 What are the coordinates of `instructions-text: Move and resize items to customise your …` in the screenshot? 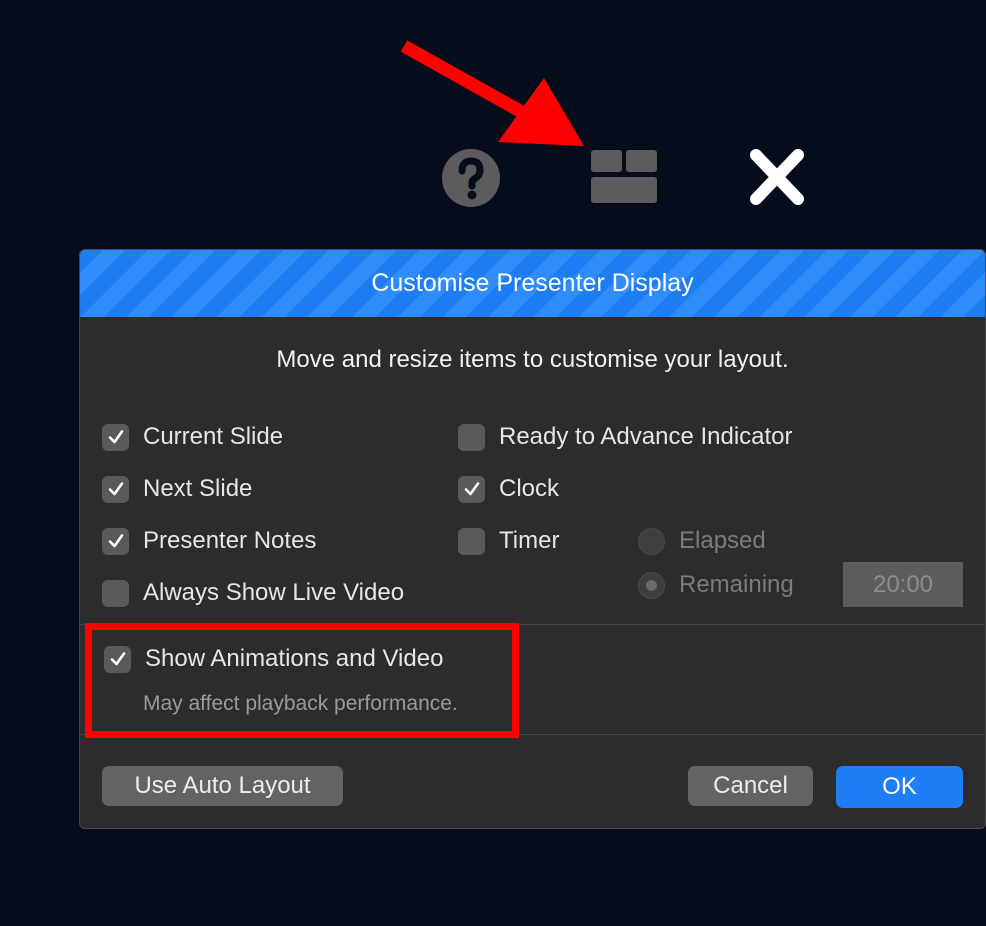 It's located at (532, 359).